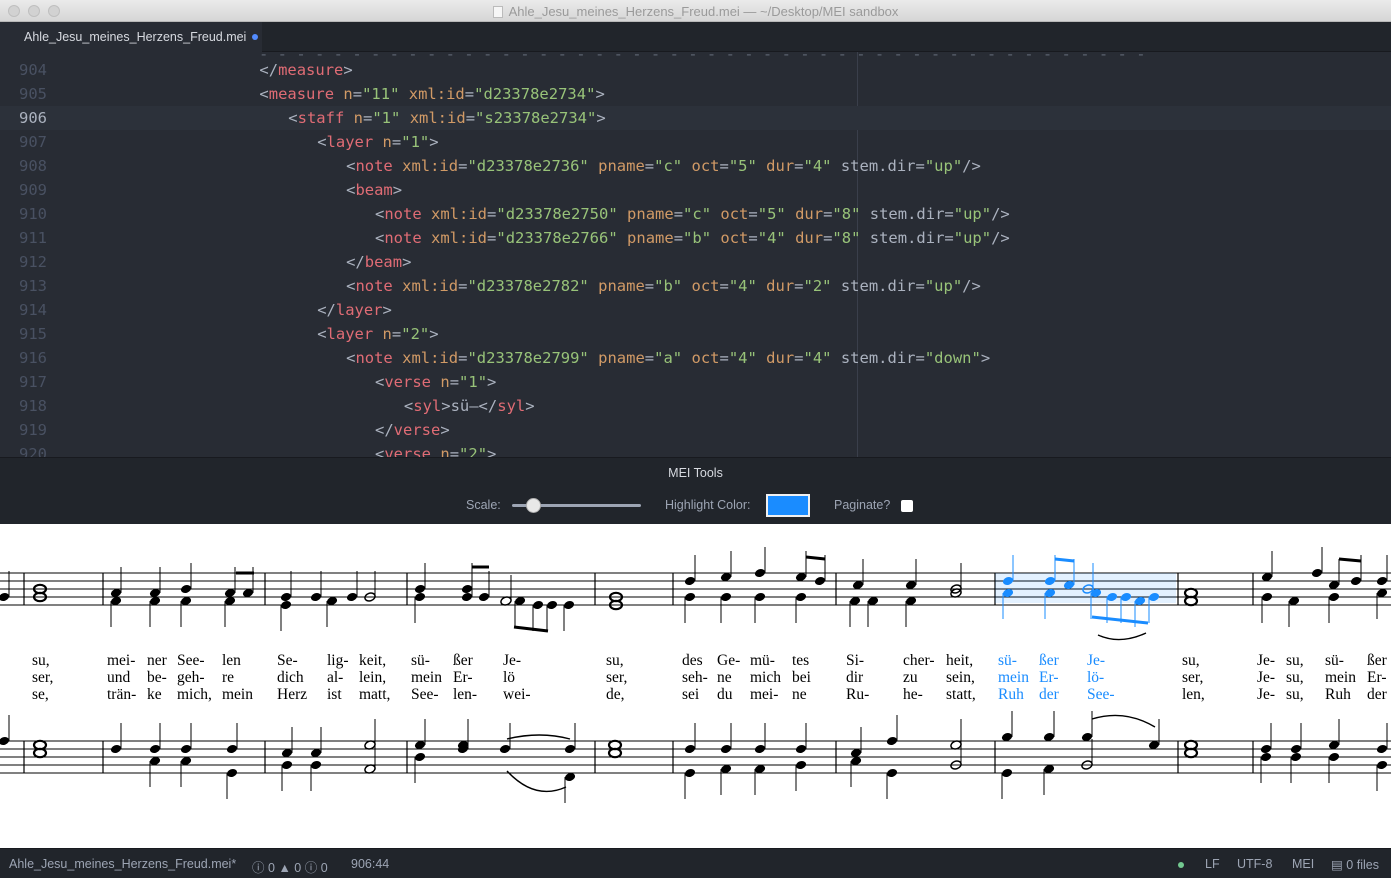 The width and height of the screenshot is (1391, 878). What do you see at coordinates (1181, 864) in the screenshot?
I see `git-status-icon` at bounding box center [1181, 864].